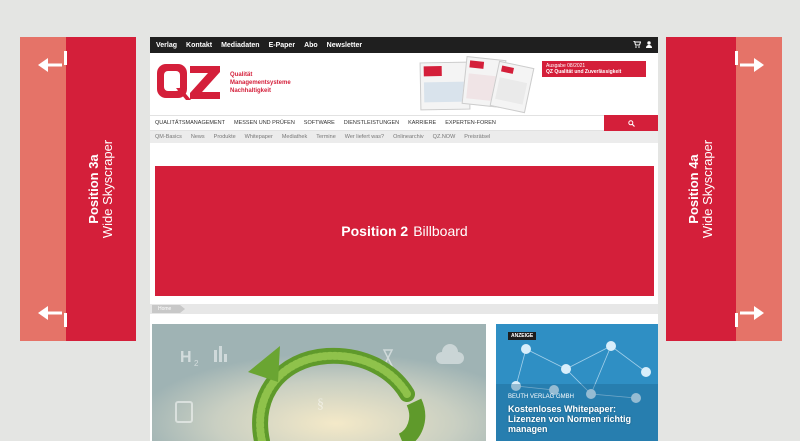 Image resolution: width=800 pixels, height=441 pixels. I want to click on skyscraper-left-label: Position 3a Wide Skyscraper, so click(100, 189).